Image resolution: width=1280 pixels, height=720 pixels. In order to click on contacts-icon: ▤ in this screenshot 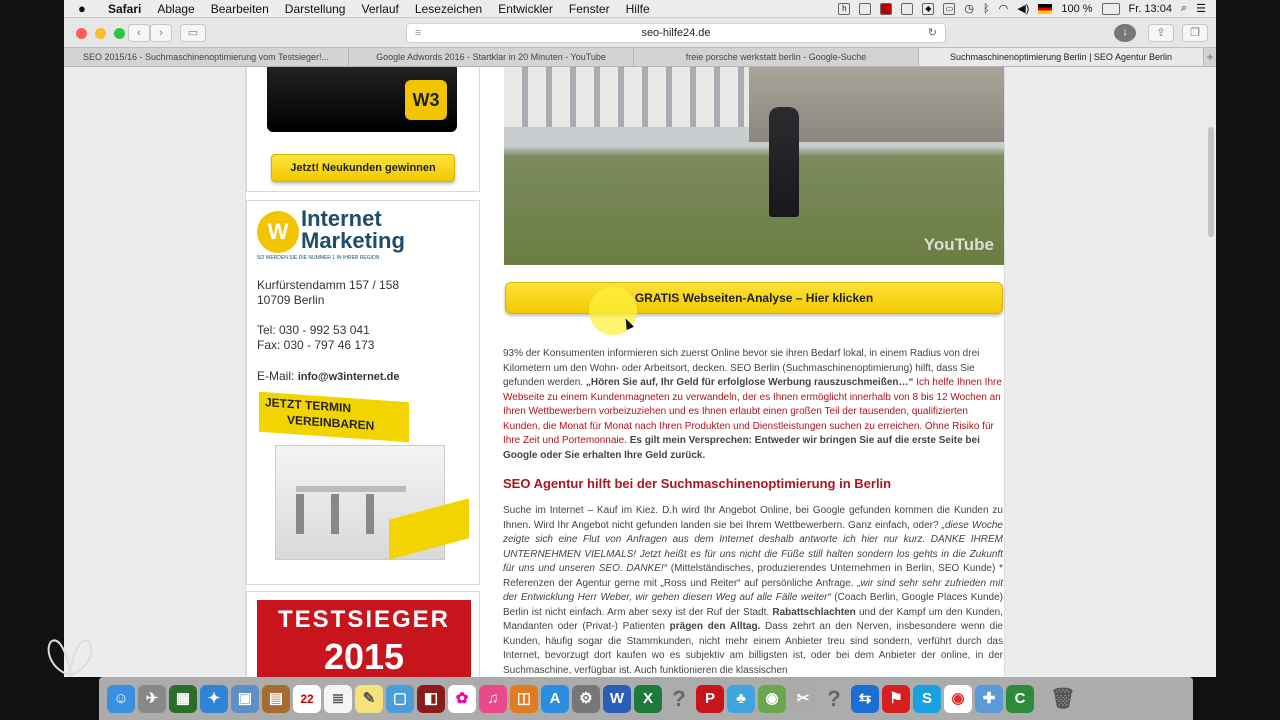, I will do `click(276, 698)`.